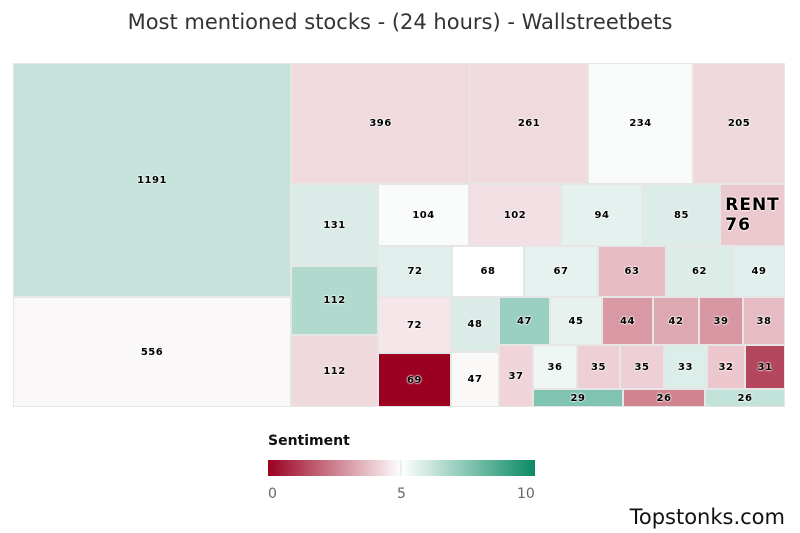 This screenshot has width=800, height=533. I want to click on treemap-cell-label: 42, so click(676, 321).